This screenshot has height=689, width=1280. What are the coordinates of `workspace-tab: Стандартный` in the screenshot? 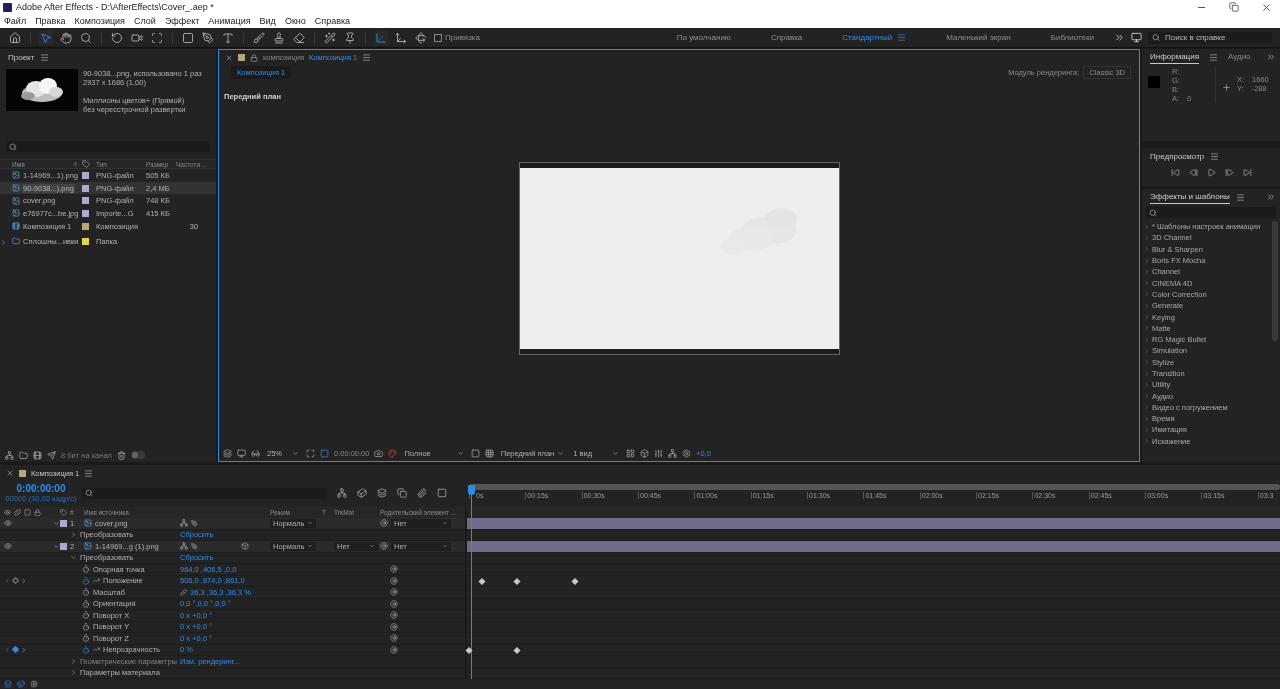 It's located at (867, 37).